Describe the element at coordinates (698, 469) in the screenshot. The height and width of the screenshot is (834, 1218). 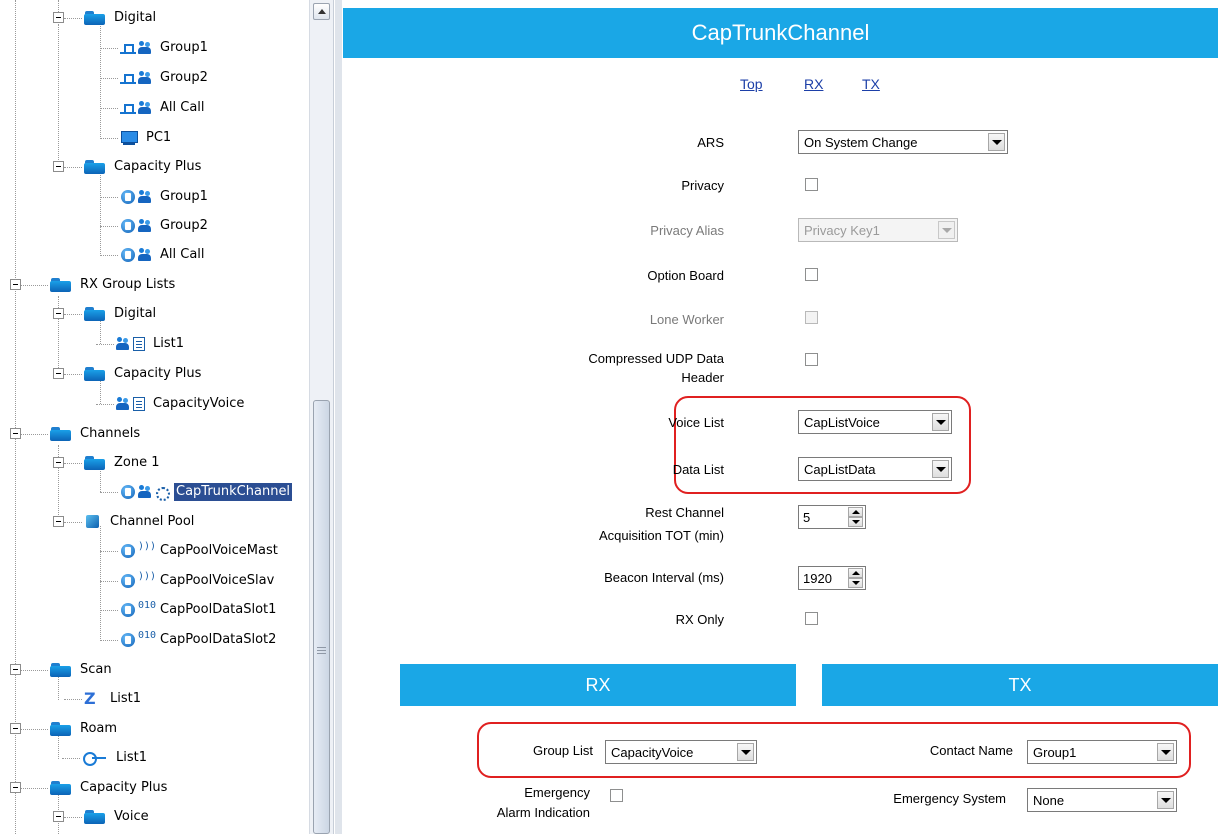
I see `data-list-label: Data List` at that location.